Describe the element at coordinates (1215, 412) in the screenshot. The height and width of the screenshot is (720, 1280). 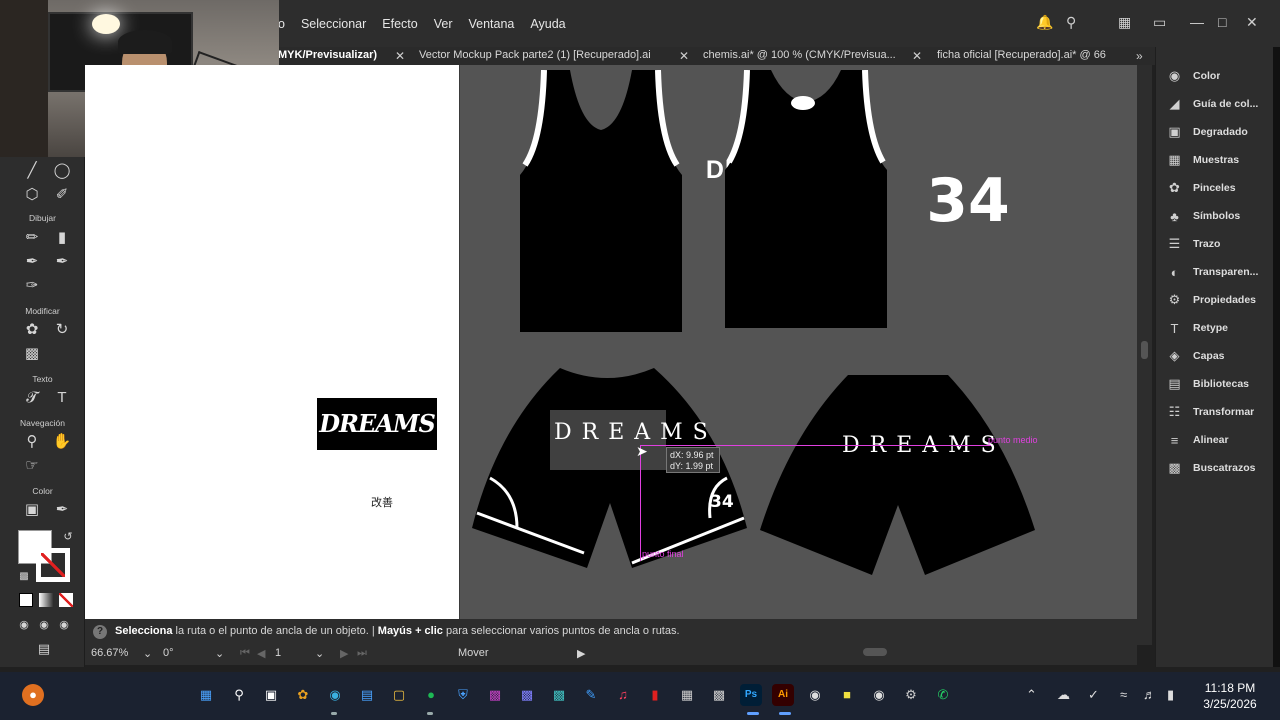
I see `panel-transform: ☷ Transformar` at that location.